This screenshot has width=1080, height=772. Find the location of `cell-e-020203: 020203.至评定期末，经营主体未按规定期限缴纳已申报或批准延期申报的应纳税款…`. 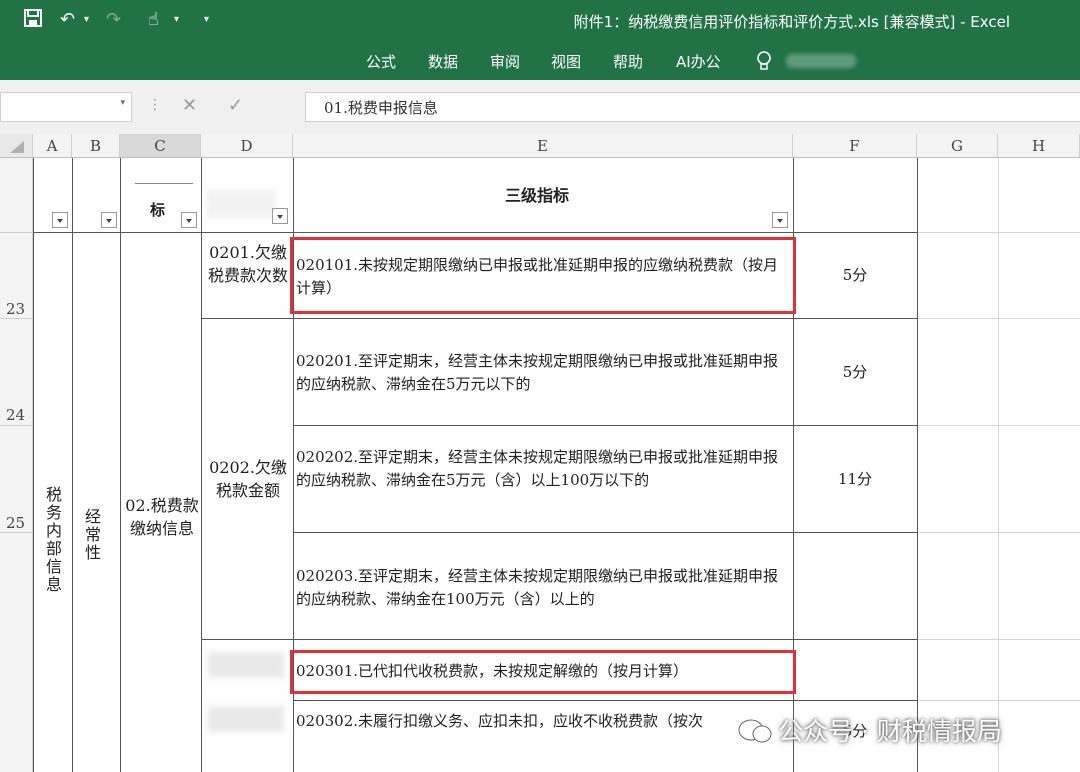

cell-e-020203: 020203.至评定期末，经营主体未按规定期限缴纳已申报或批准延期申报的应纳税款… is located at coordinates (542, 588).